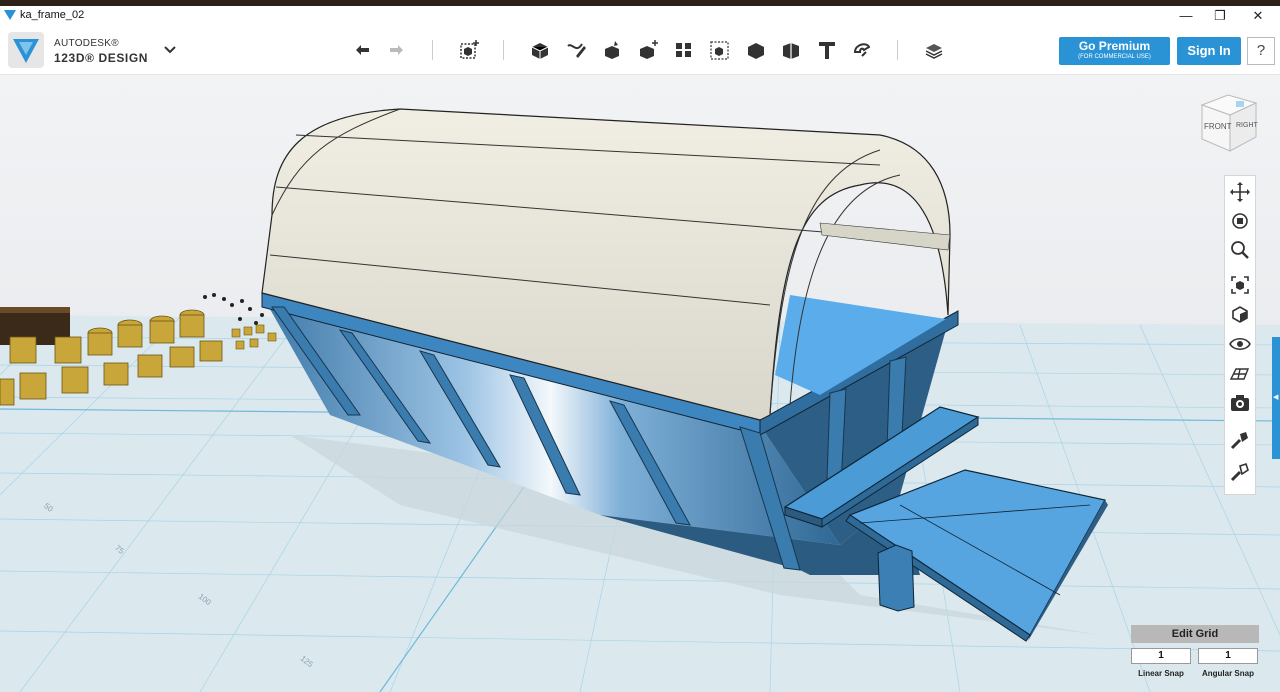 This screenshot has width=1280, height=692. What do you see at coordinates (86, 43) in the screenshot?
I see `brand-autodesk: AUTODESK®` at bounding box center [86, 43].